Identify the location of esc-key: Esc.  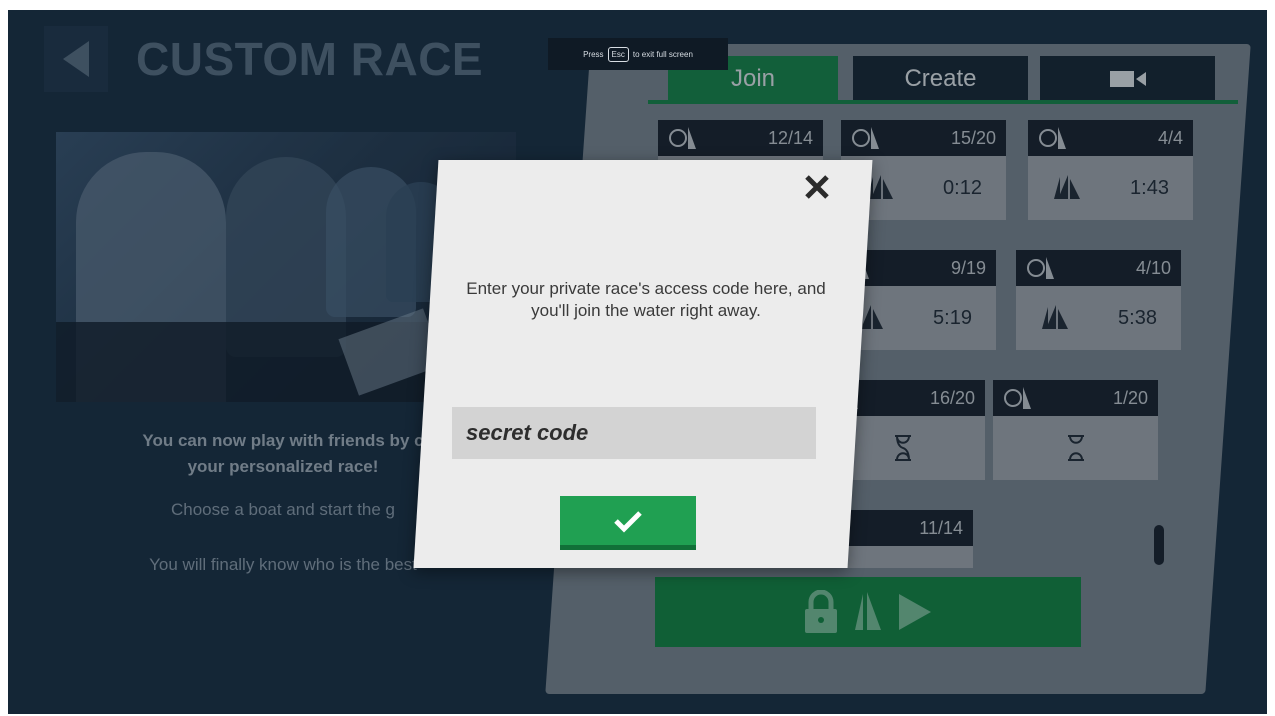
(618, 54).